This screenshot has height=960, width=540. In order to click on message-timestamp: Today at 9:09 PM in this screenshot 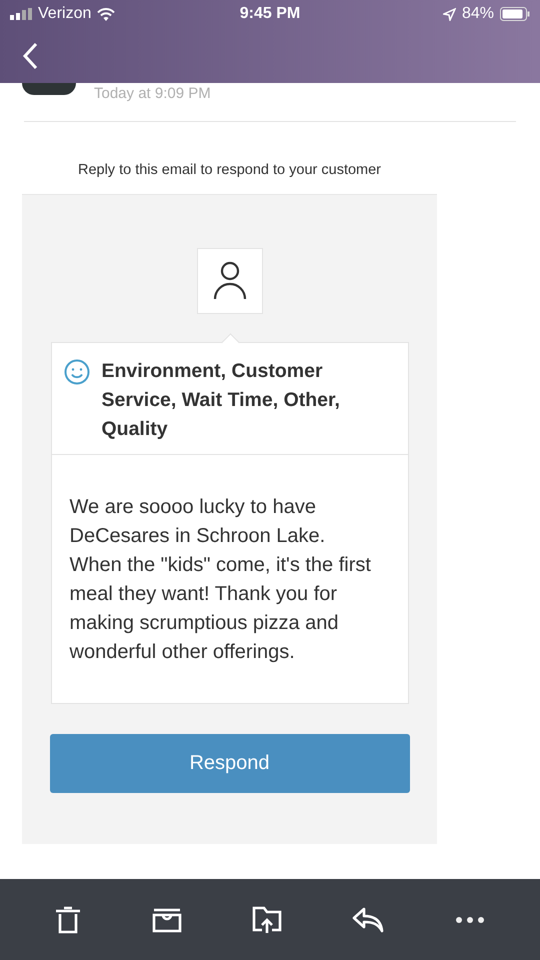, I will do `click(152, 93)`.